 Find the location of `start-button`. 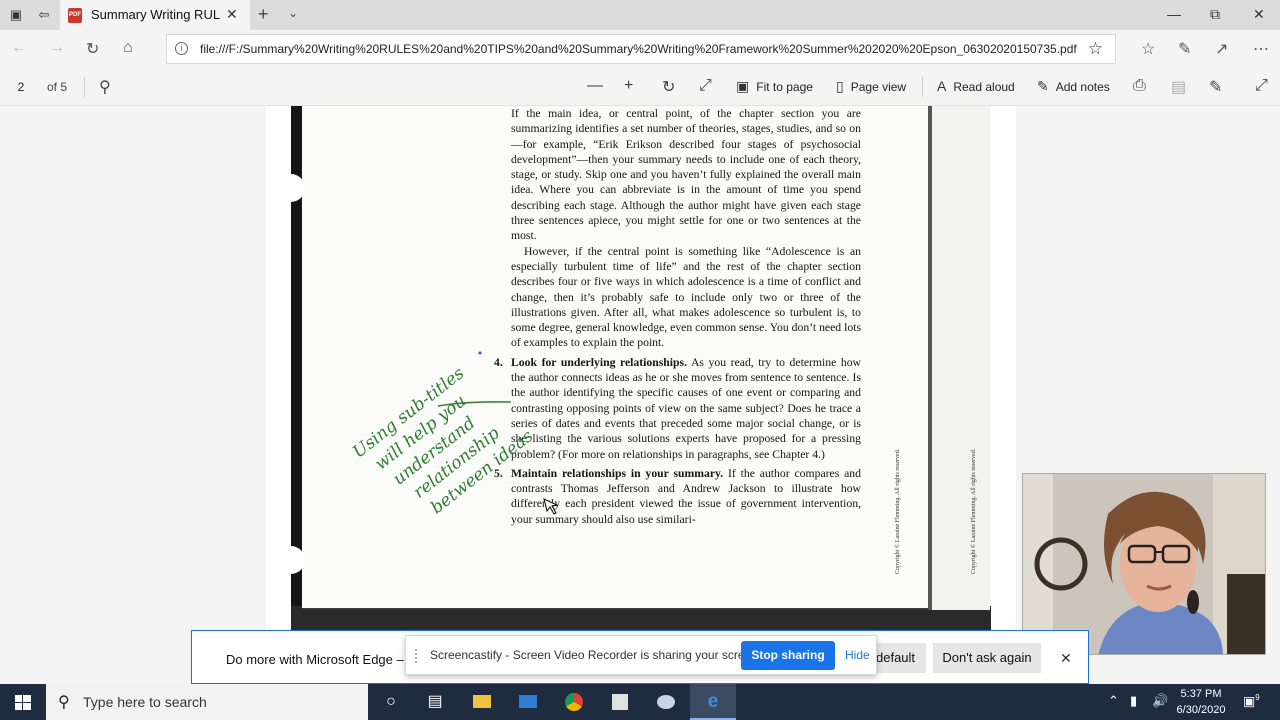

start-button is located at coordinates (23, 702).